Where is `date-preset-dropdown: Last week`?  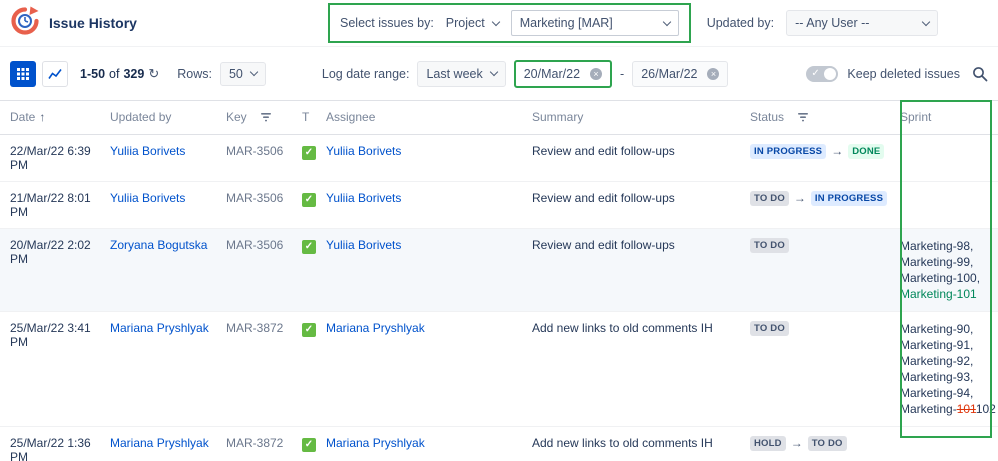 date-preset-dropdown: Last week is located at coordinates (461, 73).